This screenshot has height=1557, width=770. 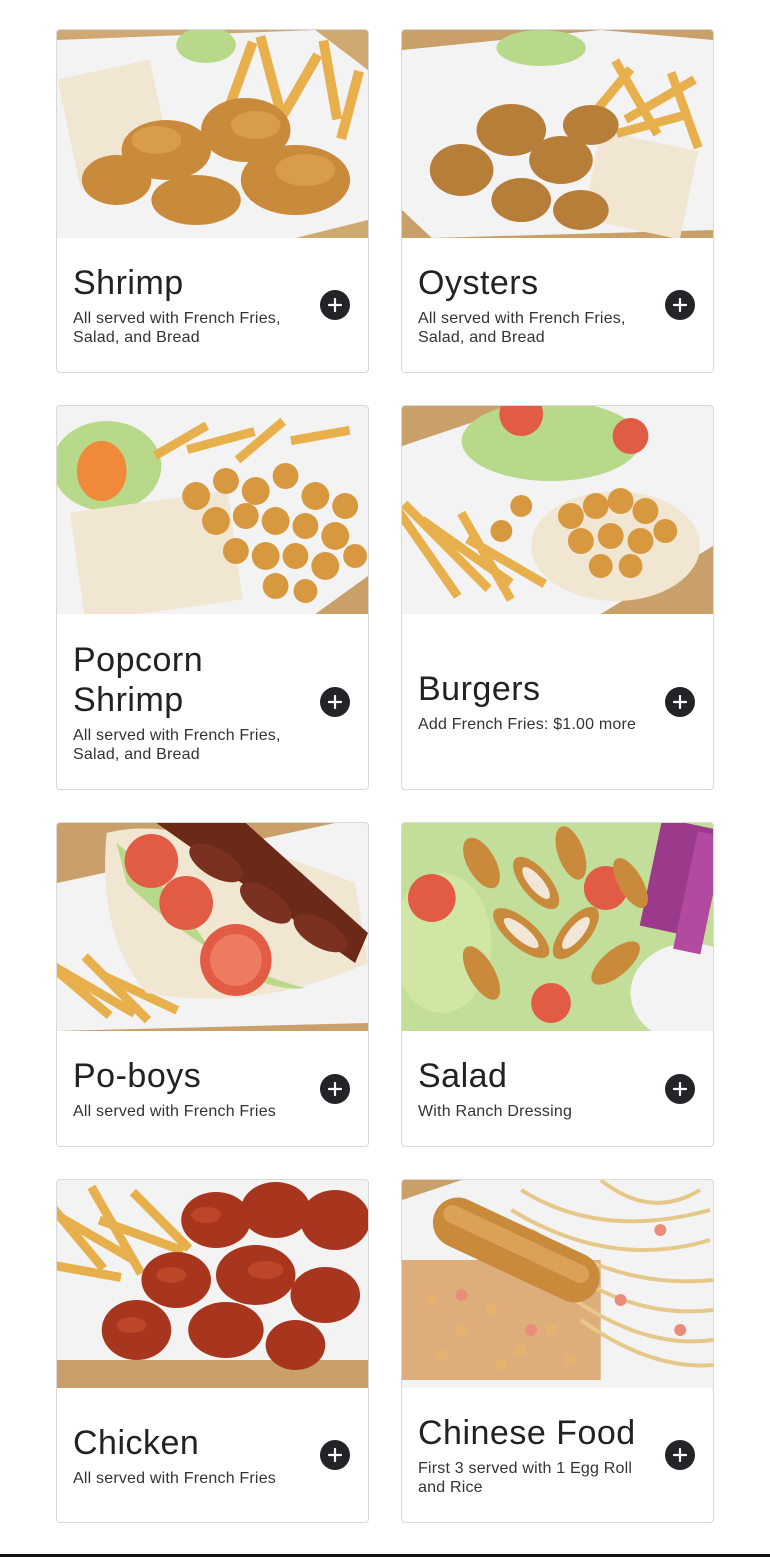 I want to click on chicken-wings-image, so click(x=212, y=1284).